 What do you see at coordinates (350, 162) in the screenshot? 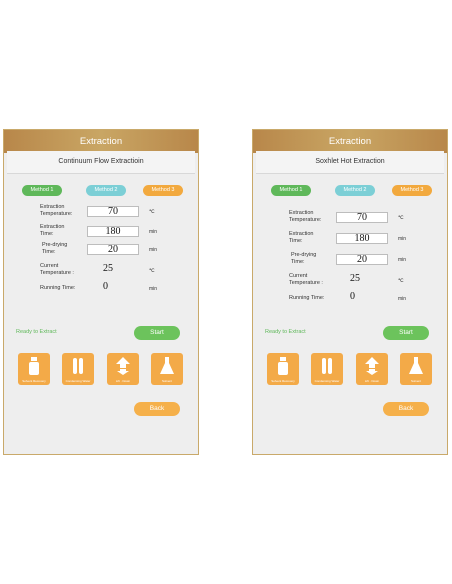
I see `subtitle: Soxhlet Hot Extraction` at bounding box center [350, 162].